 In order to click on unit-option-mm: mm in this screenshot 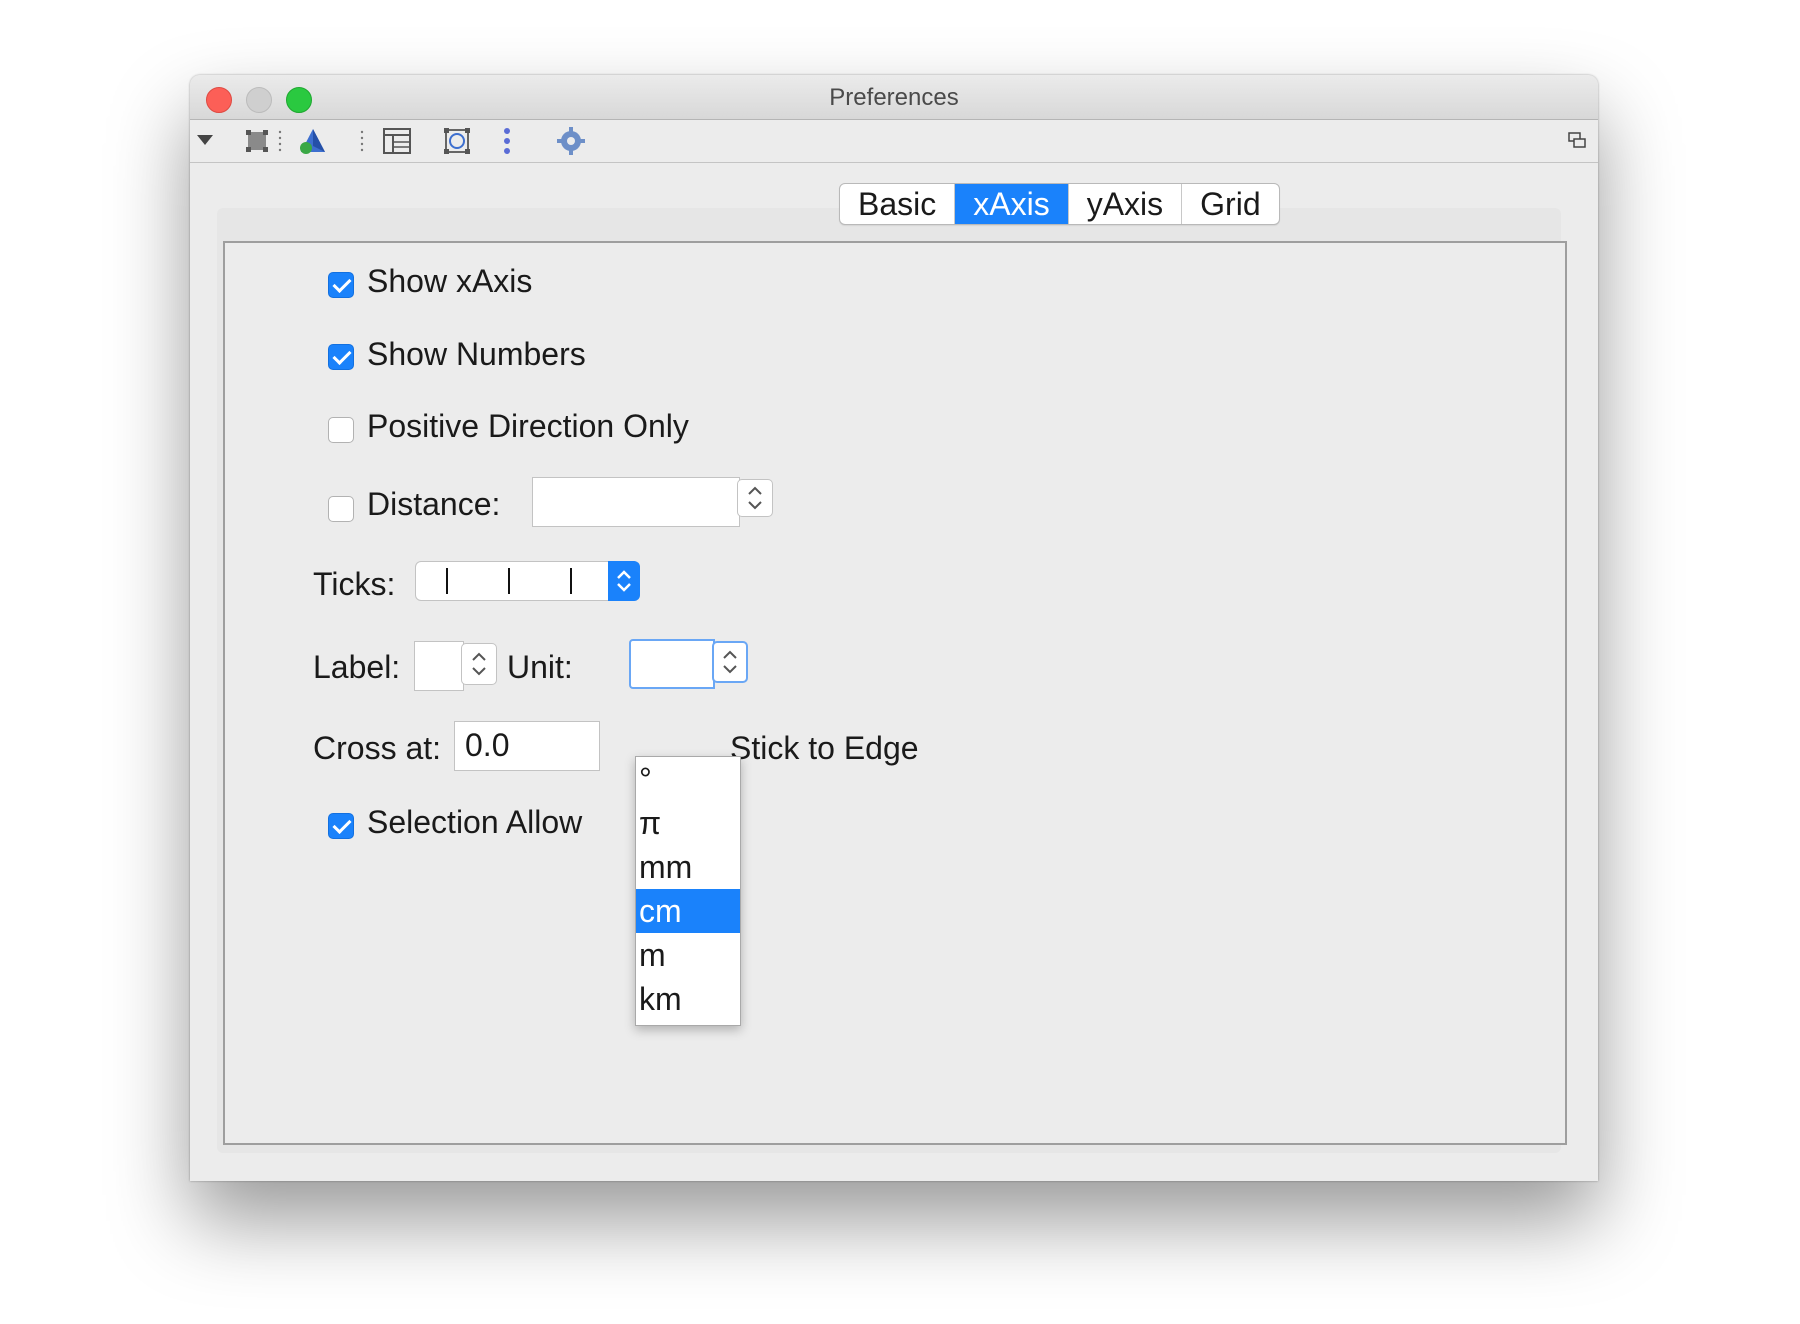, I will do `click(688, 867)`.